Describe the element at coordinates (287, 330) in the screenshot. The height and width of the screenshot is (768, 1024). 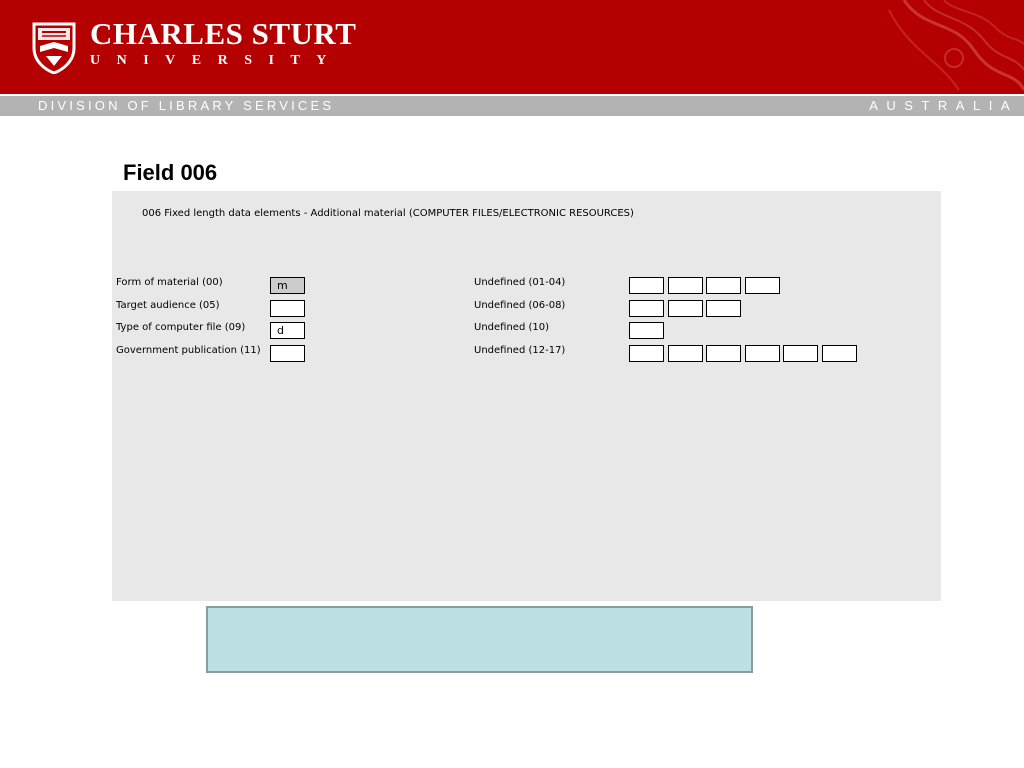
I see `type-of-computer-file-input: d` at that location.